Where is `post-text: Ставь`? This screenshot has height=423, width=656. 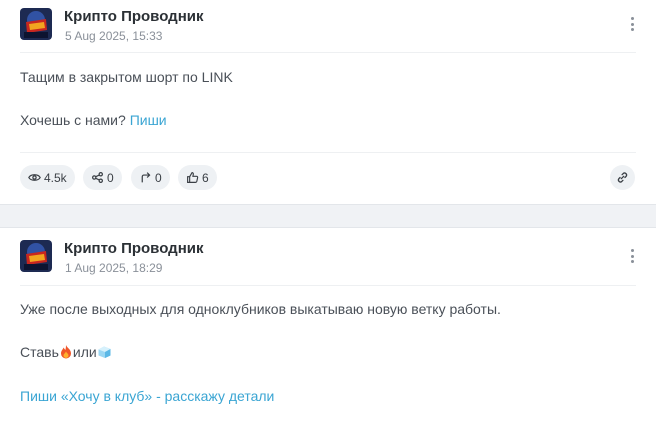 post-text: Ставь is located at coordinates (39, 352).